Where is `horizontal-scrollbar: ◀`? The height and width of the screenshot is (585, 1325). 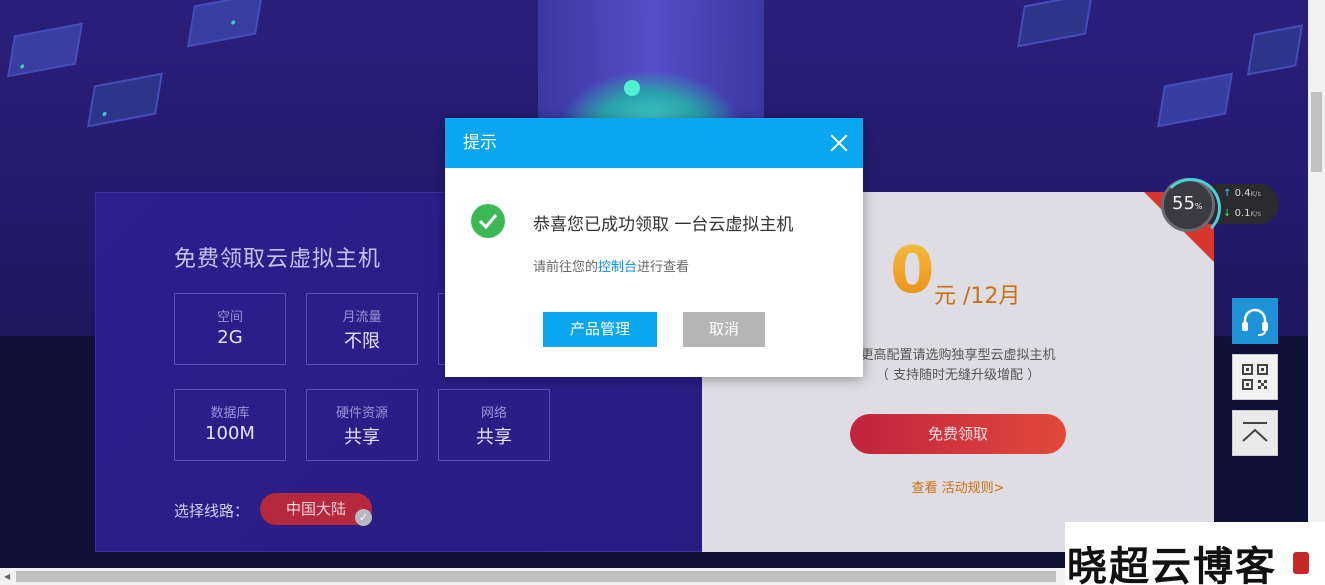 horizontal-scrollbar: ◀ is located at coordinates (532, 576).